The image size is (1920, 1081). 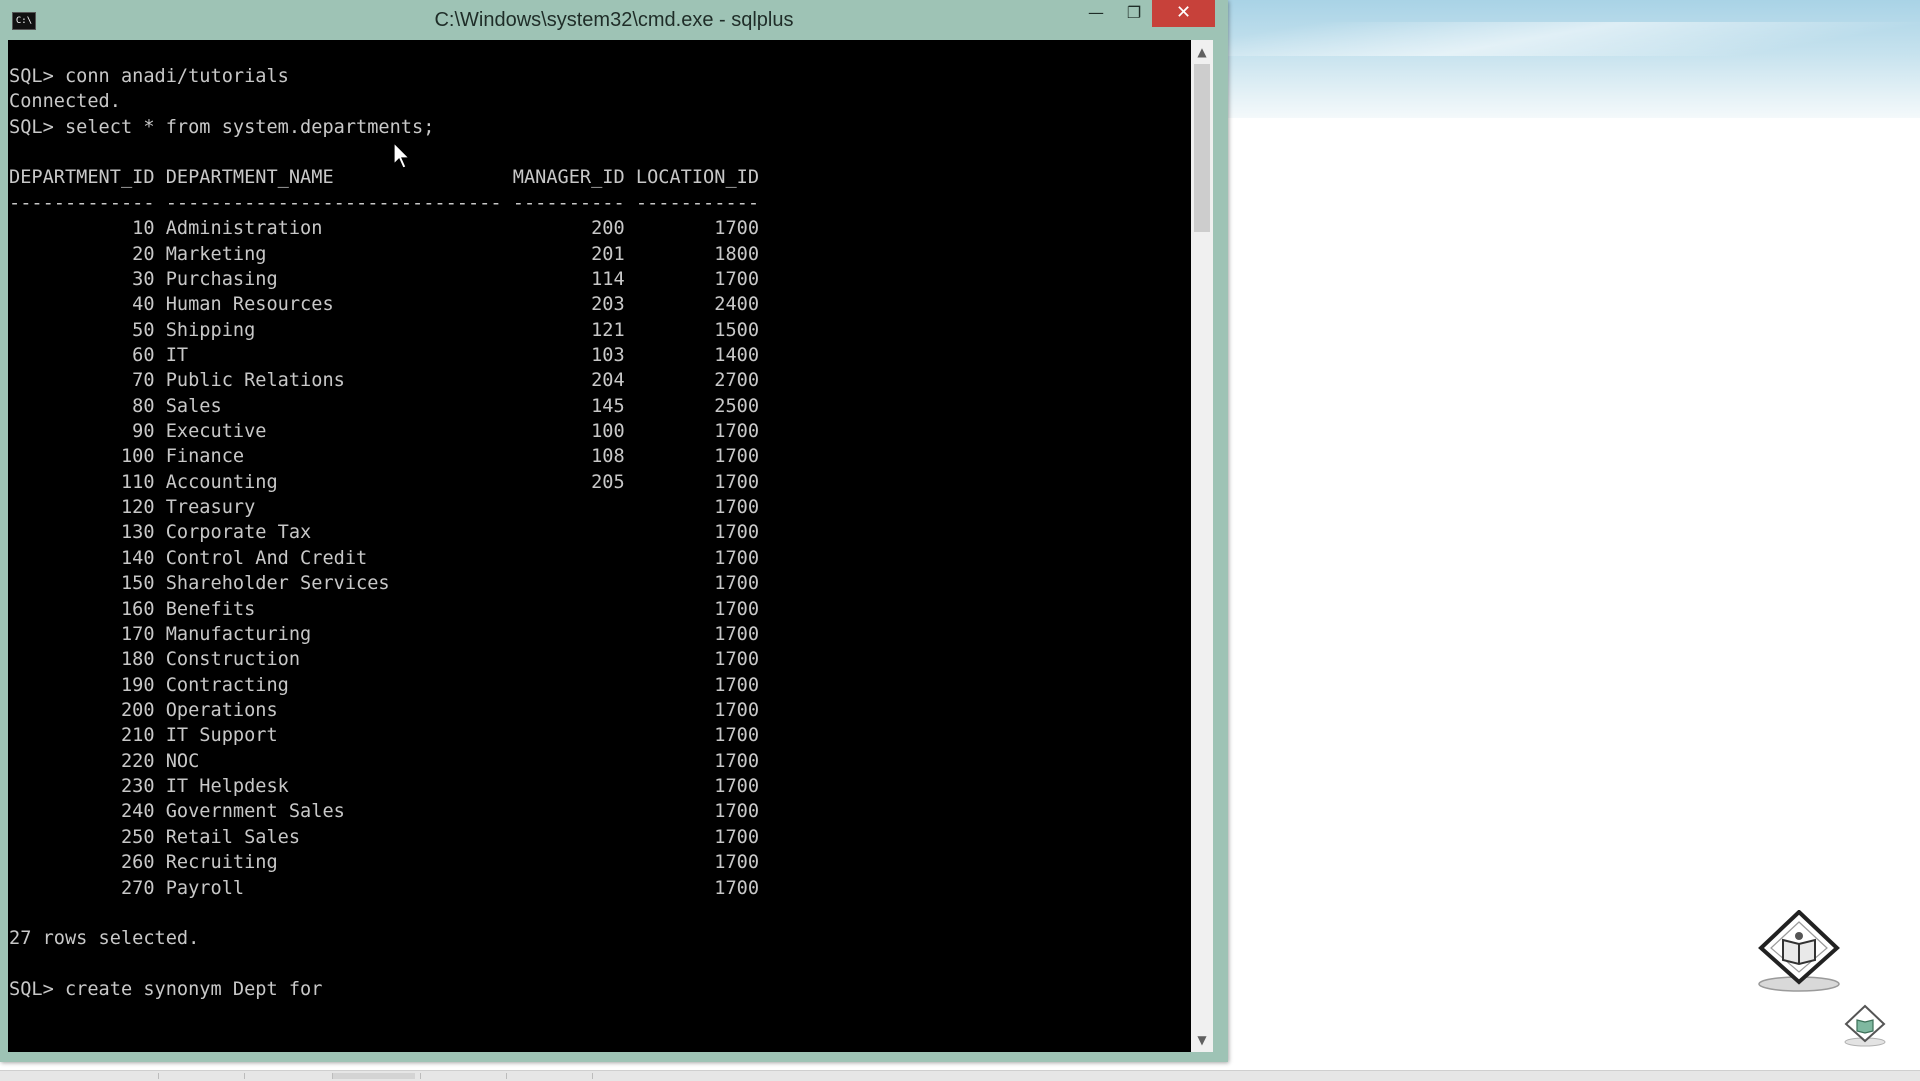 What do you see at coordinates (1574, 39) in the screenshot?
I see `wallpaper-streak` at bounding box center [1574, 39].